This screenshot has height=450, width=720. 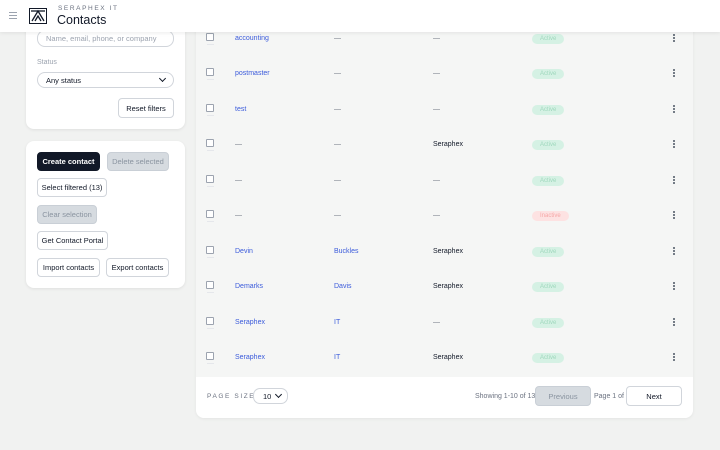 I want to click on page-indicator: Page 1 of 2, so click(x=612, y=396).